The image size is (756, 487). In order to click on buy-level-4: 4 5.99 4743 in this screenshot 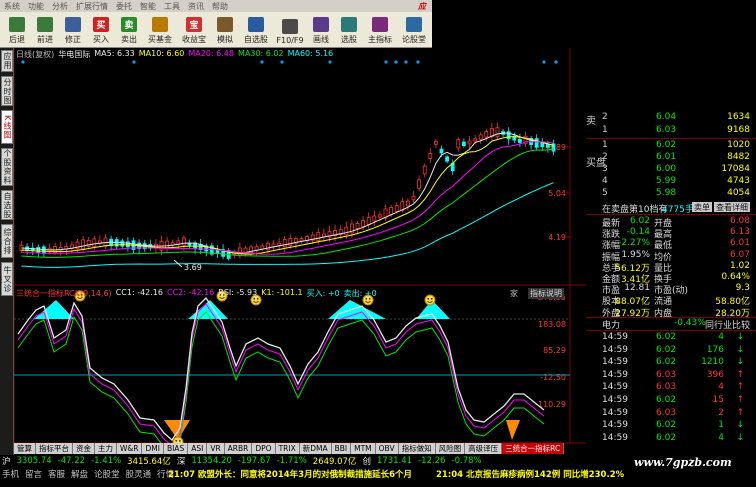, I will do `click(671, 181)`.